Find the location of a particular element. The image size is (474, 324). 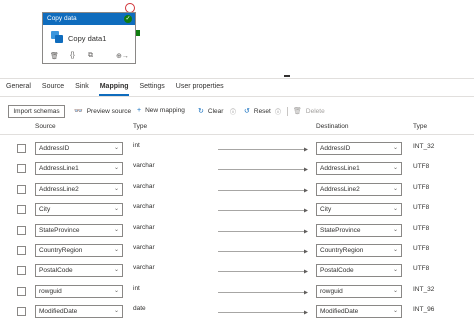

destination-column-value: City is located at coordinates (326, 210).